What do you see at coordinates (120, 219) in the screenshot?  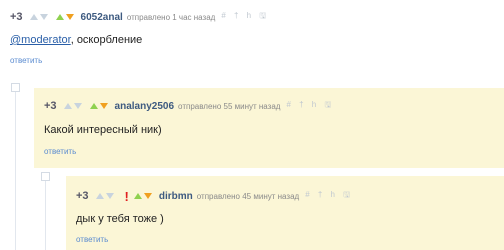 I see `comment-text: дык у тебя тоже )` at bounding box center [120, 219].